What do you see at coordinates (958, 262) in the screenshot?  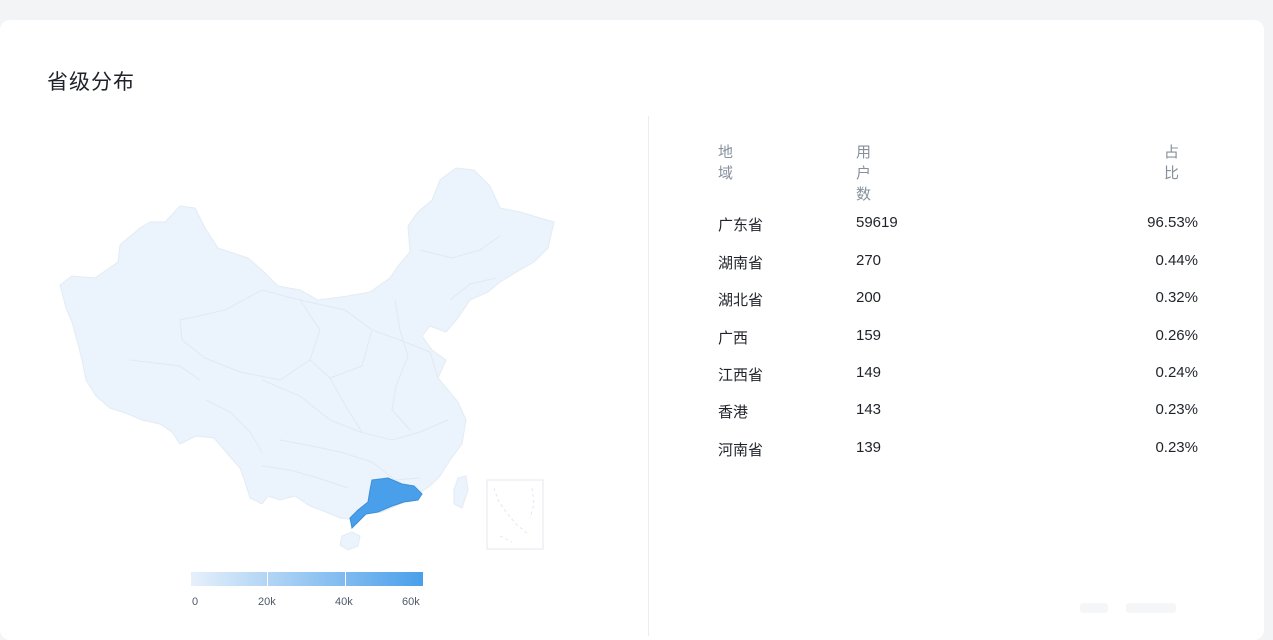 I see `table-row: 湖南省 270 0.44%` at bounding box center [958, 262].